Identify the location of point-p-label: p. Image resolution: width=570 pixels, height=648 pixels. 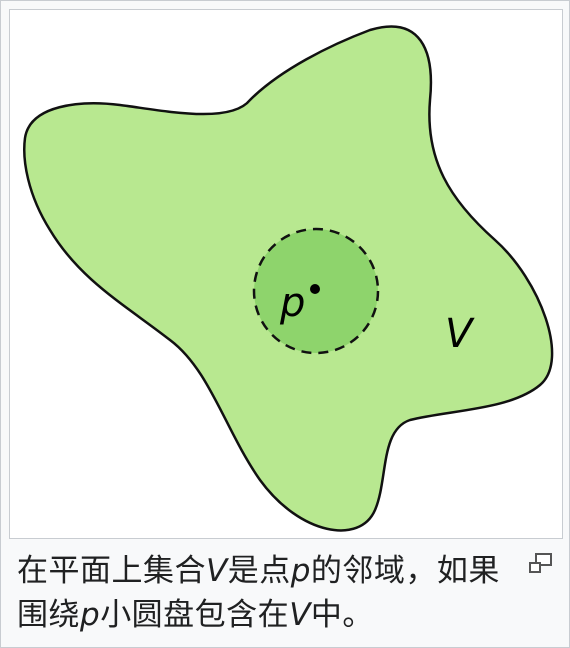
(292, 303).